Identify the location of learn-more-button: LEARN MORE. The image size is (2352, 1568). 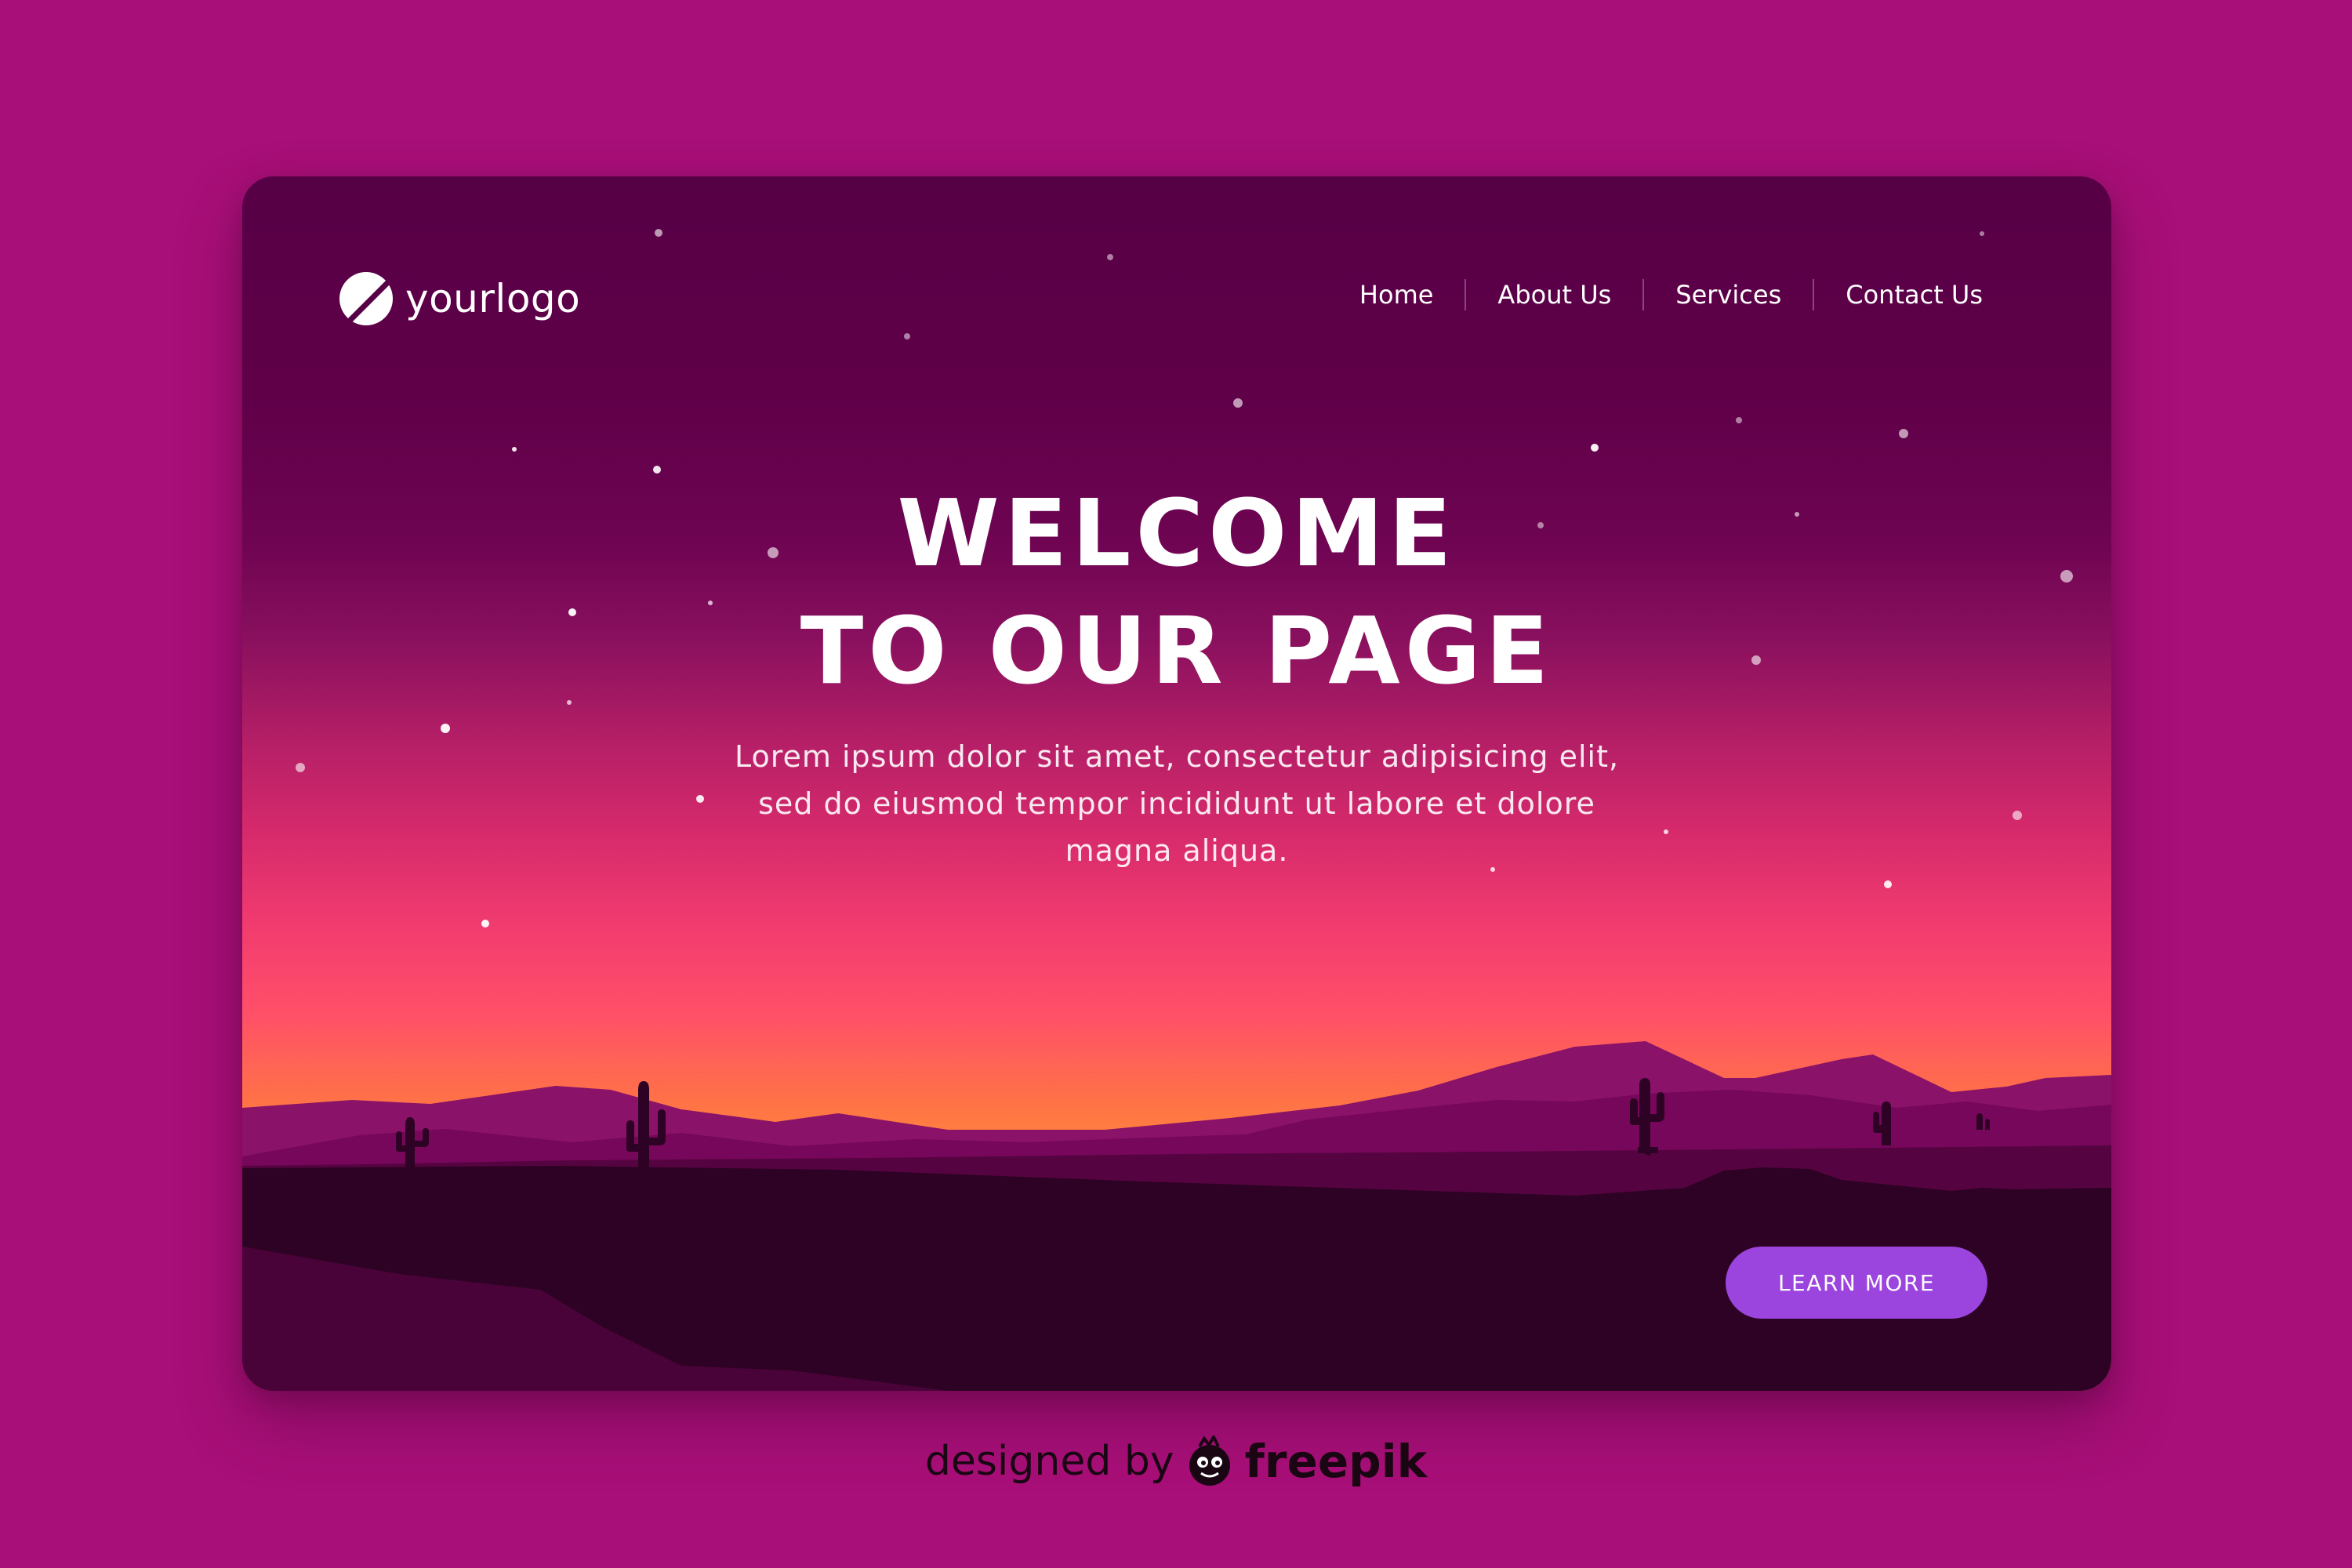
(1856, 1283).